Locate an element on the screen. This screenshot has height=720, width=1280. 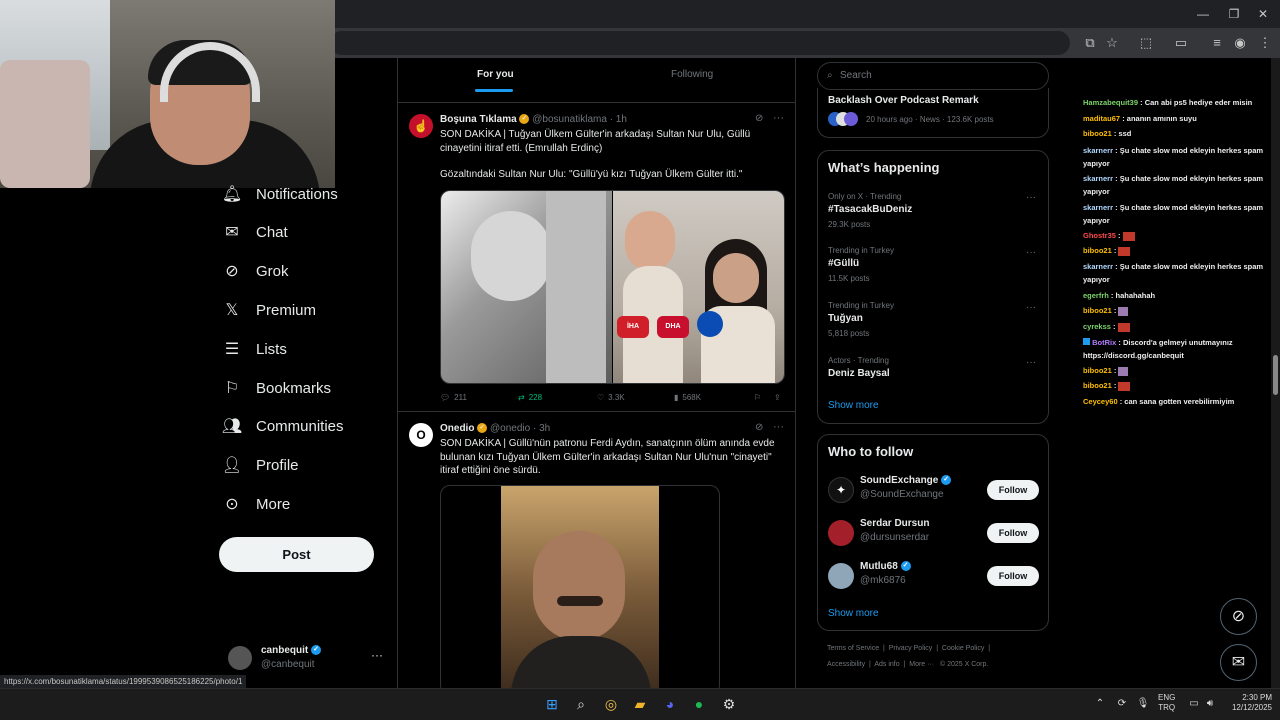
chat-message: egerfrh : hahahahah is located at coordinates (1119, 295).